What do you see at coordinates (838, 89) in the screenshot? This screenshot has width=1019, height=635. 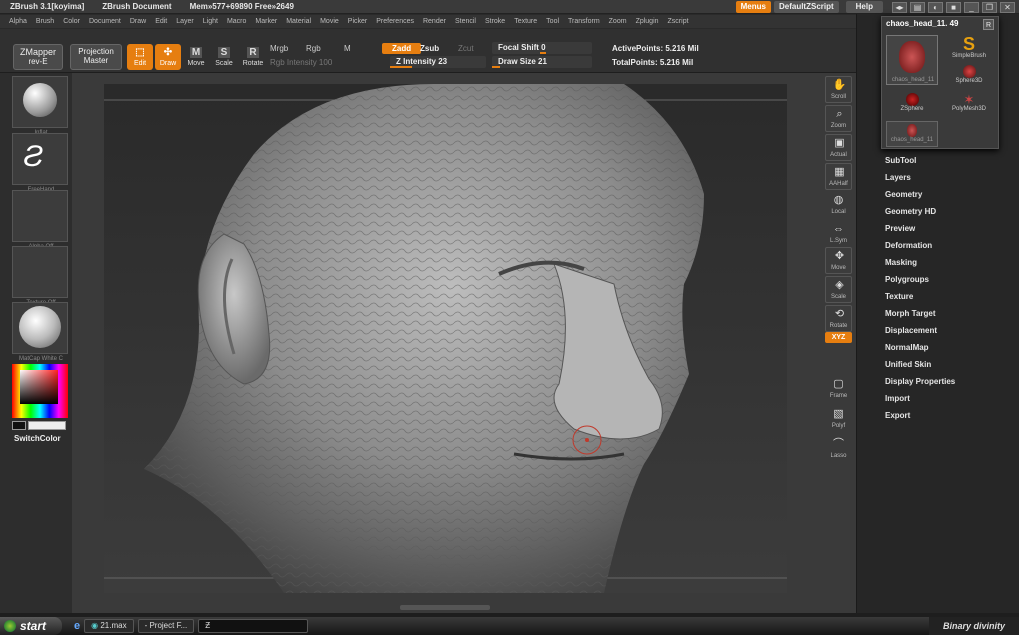 I see `shelf-scroll-button: ✋ Scroll` at bounding box center [838, 89].